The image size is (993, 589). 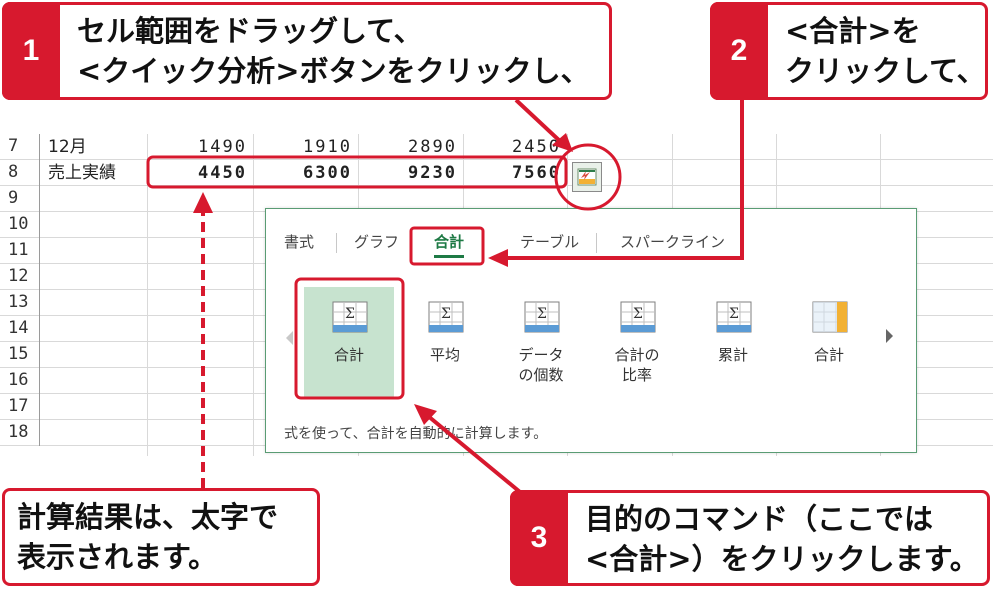 I want to click on row-header: 13, so click(x=20, y=303).